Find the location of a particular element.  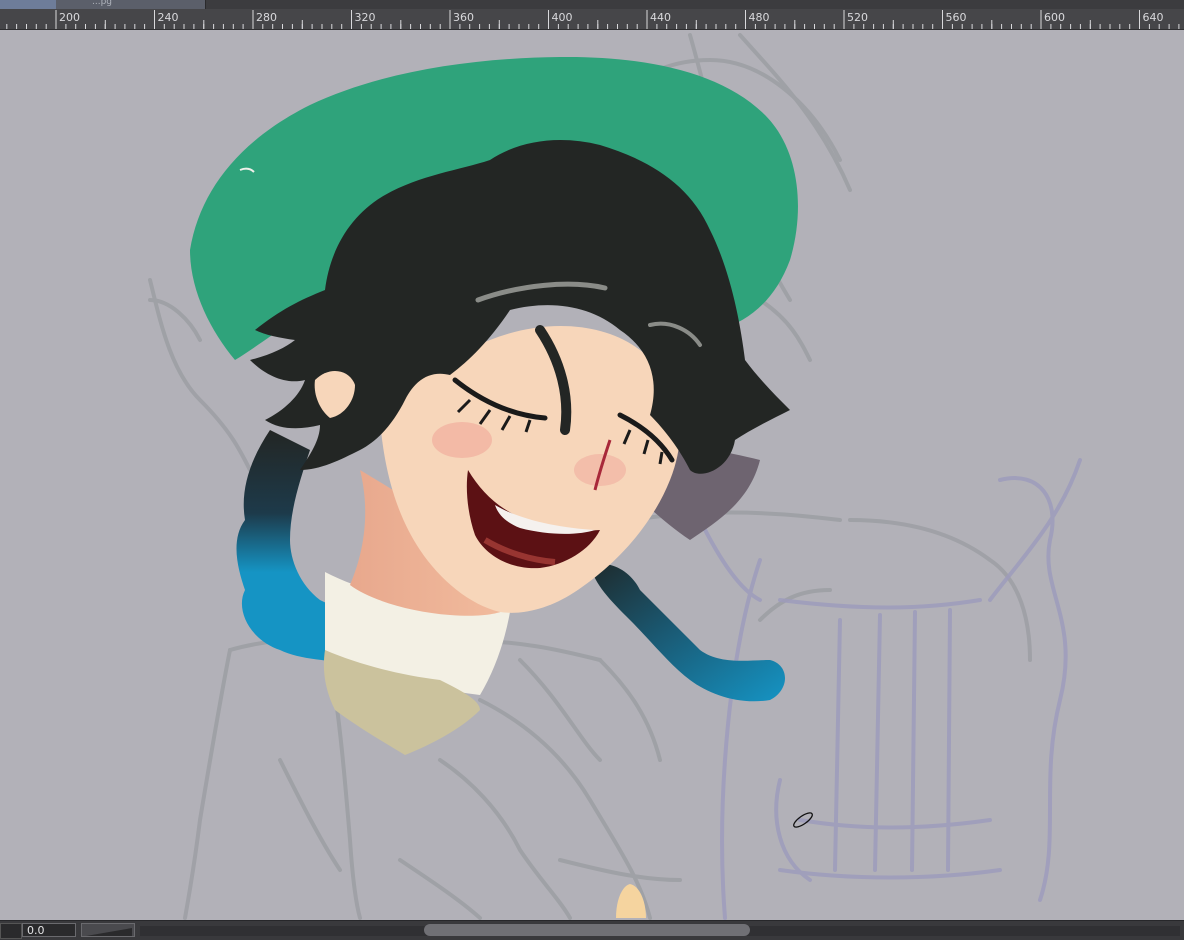

rotation-slider is located at coordinates (108, 930).